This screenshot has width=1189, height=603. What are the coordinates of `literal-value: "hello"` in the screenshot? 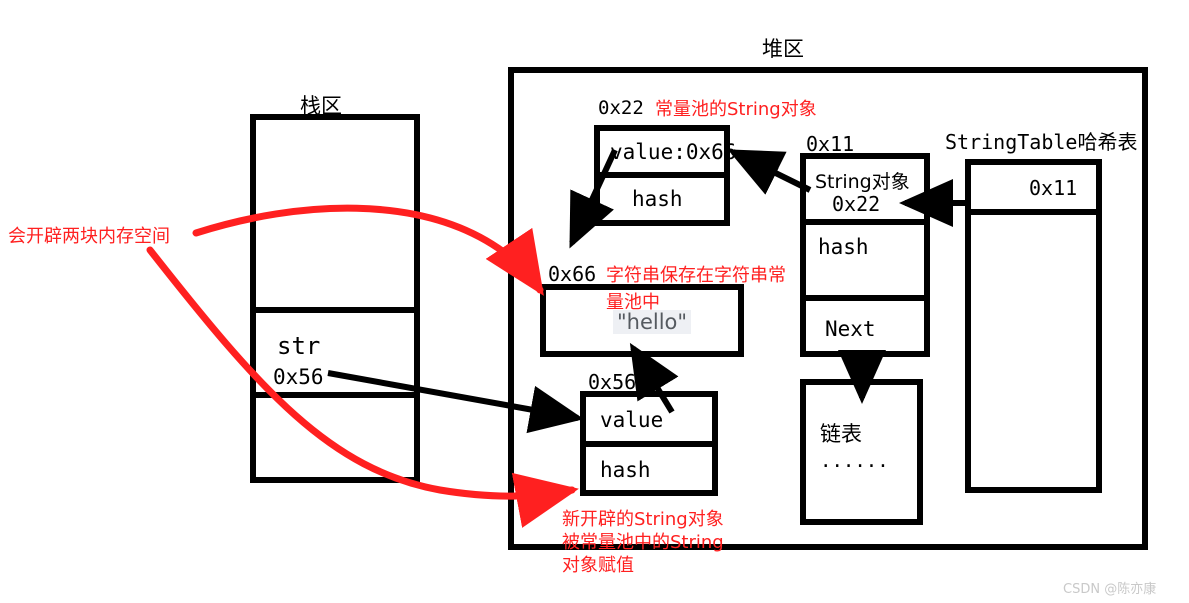 It's located at (652, 322).